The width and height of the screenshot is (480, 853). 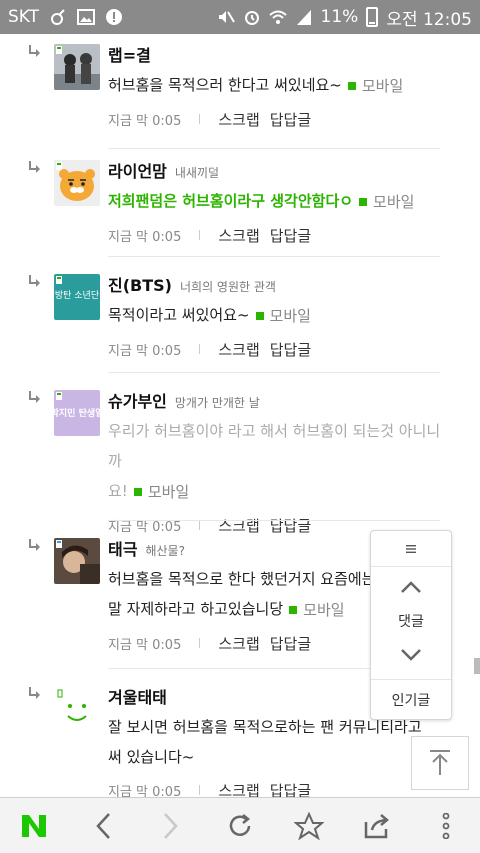 What do you see at coordinates (129, 54) in the screenshot?
I see `comment-nickname: 랩=결` at bounding box center [129, 54].